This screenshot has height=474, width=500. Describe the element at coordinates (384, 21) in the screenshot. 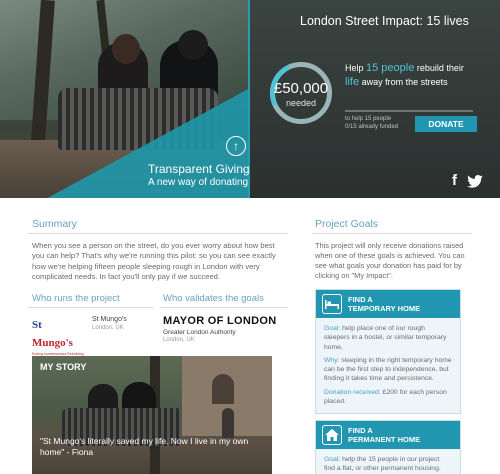

I see `project-title: London Street Impact: 15 lives` at that location.